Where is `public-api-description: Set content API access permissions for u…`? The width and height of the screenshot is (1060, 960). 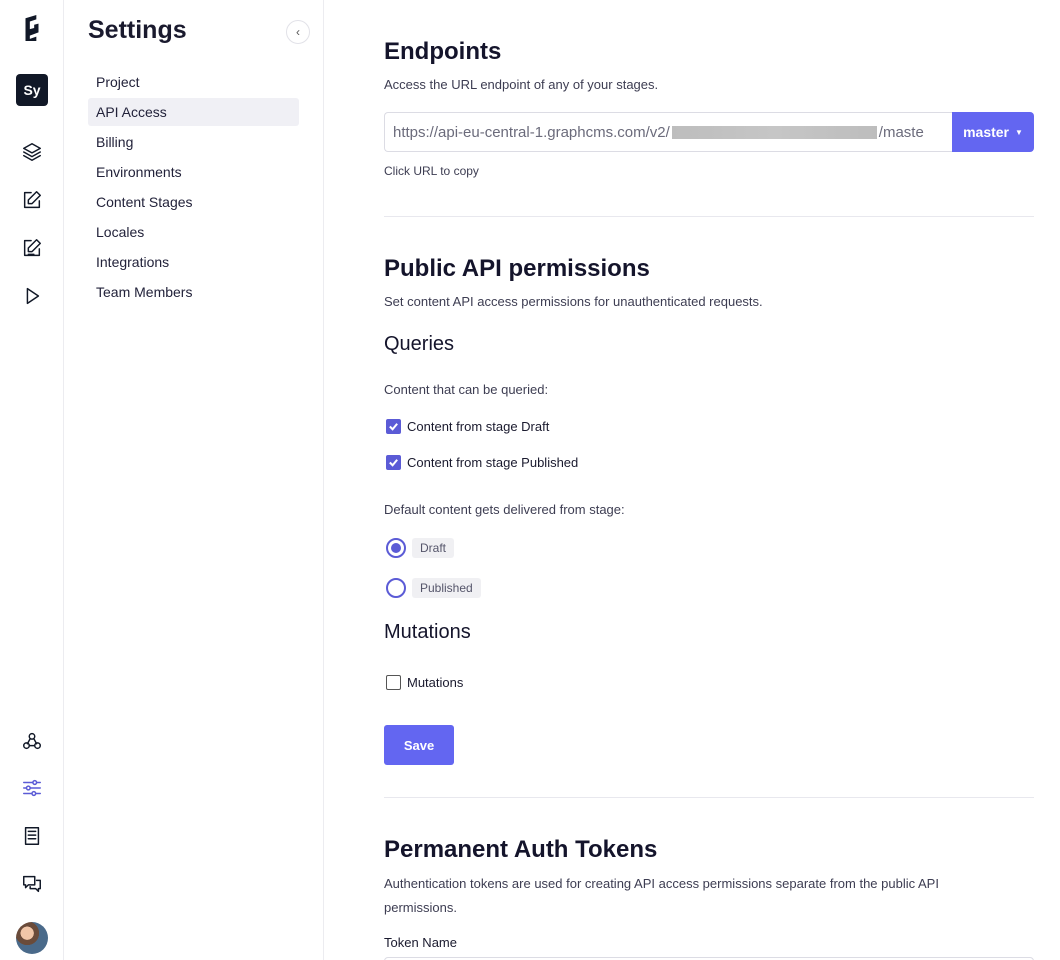 public-api-description: Set content API access permissions for u… is located at coordinates (573, 301).